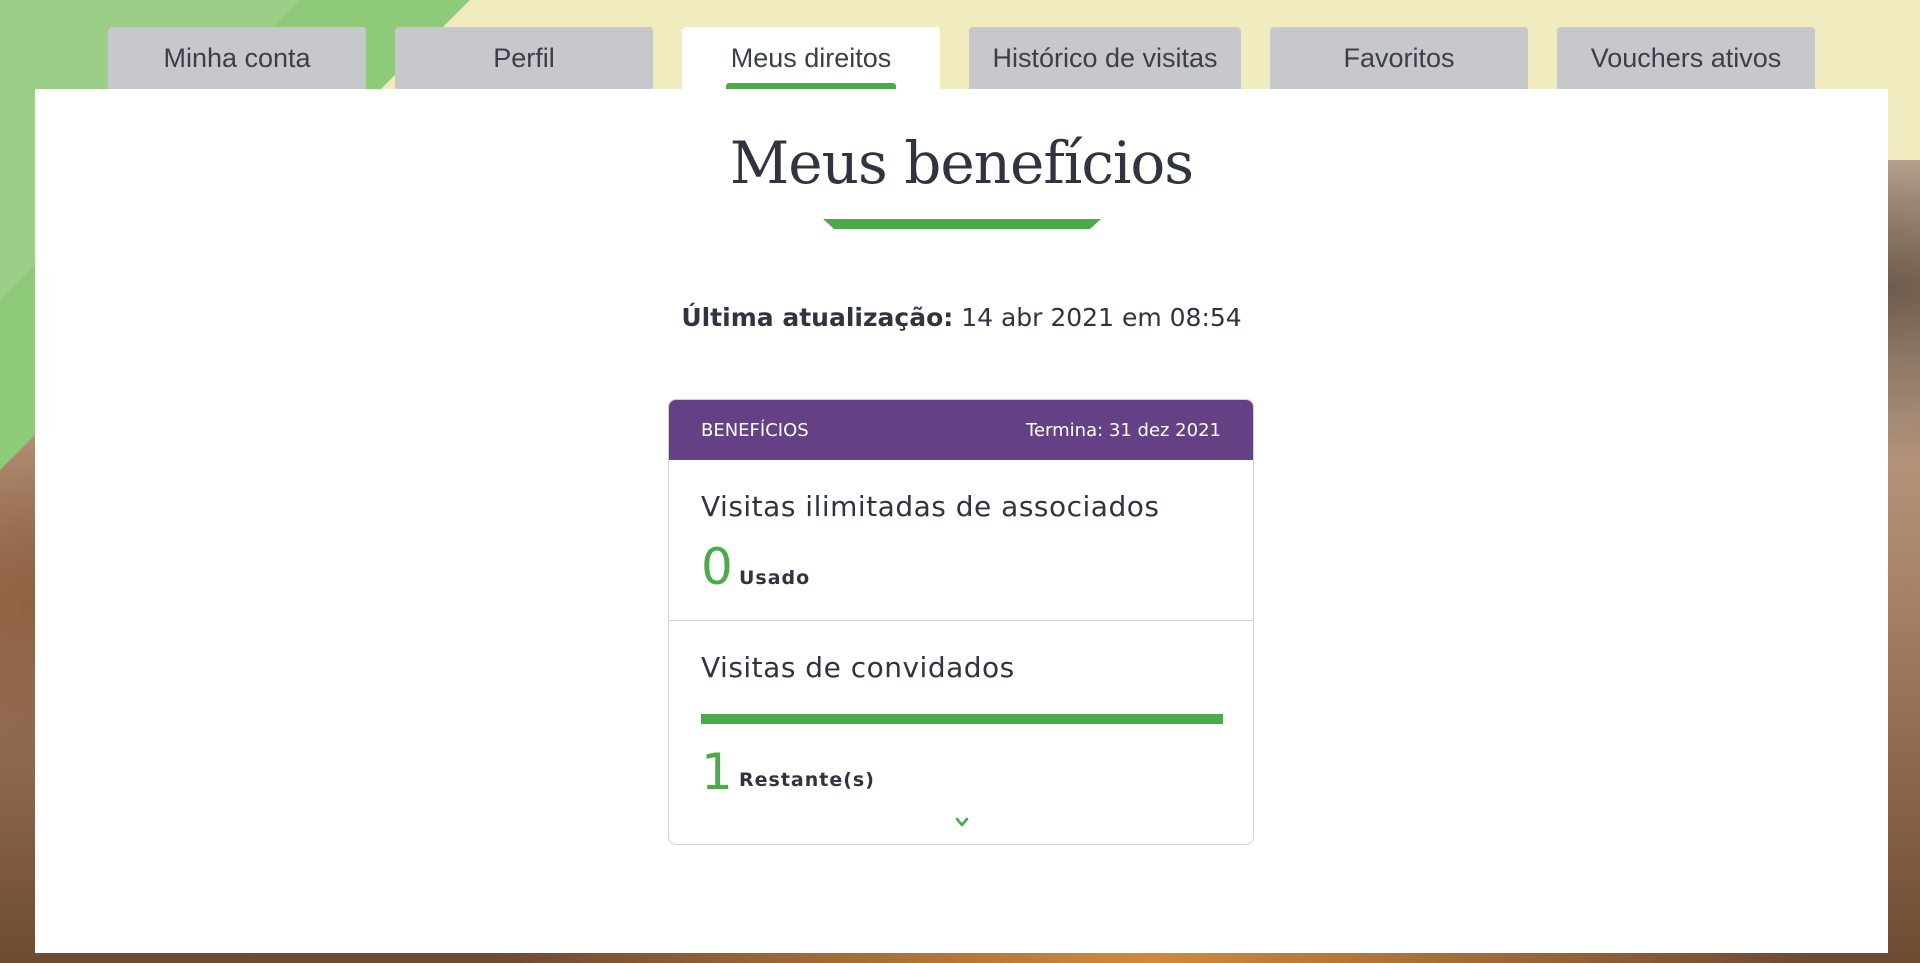  I want to click on last-update-value: 14 abr 2021 em 08:54, so click(1101, 317).